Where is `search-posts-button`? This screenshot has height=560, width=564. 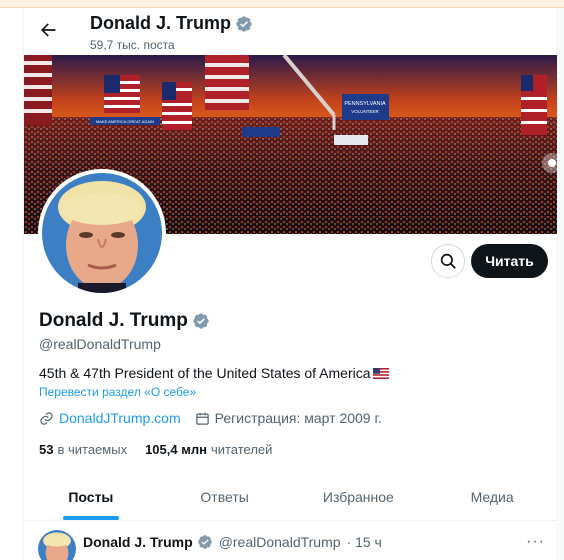 search-posts-button is located at coordinates (448, 261).